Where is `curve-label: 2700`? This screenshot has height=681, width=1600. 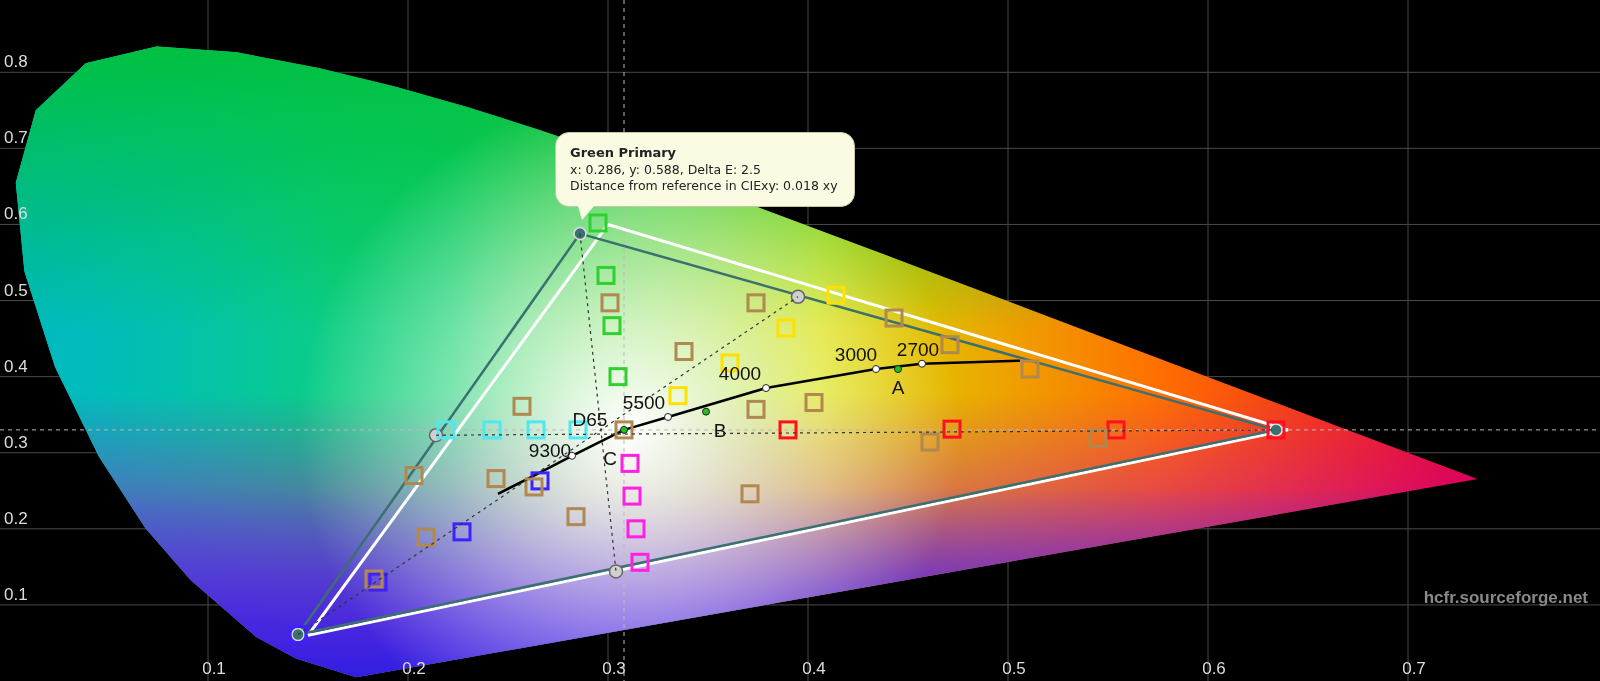 curve-label: 2700 is located at coordinates (918, 349).